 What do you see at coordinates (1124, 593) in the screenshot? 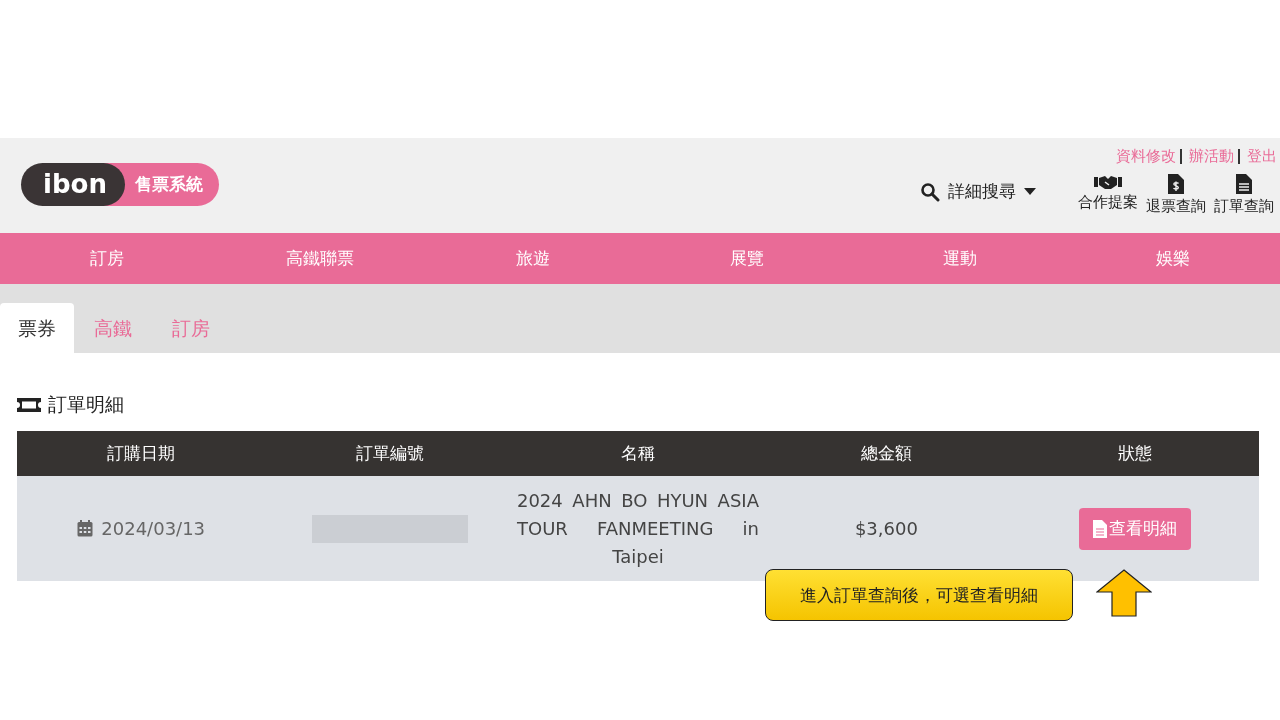
I see `up-arrow-icon` at bounding box center [1124, 593].